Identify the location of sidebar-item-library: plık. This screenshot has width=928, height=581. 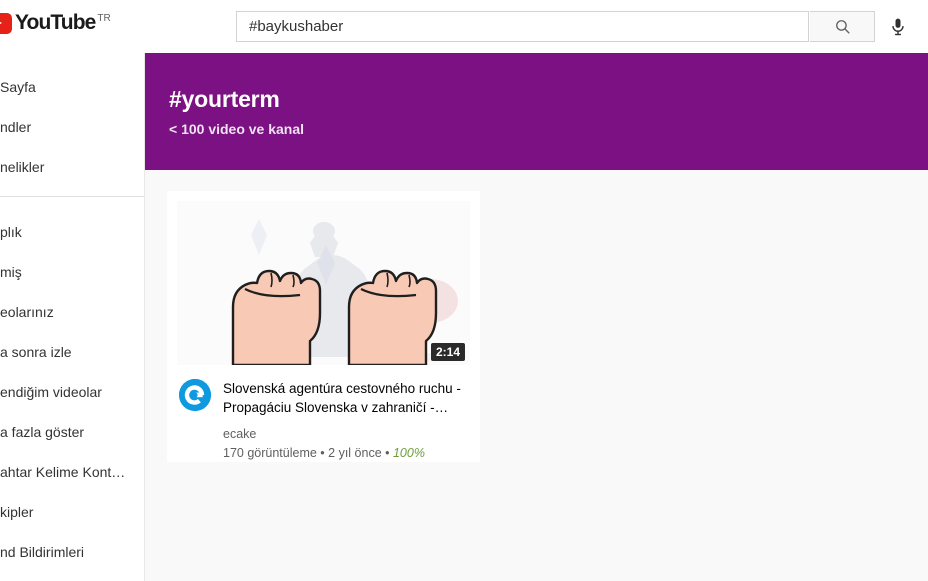
(72, 232).